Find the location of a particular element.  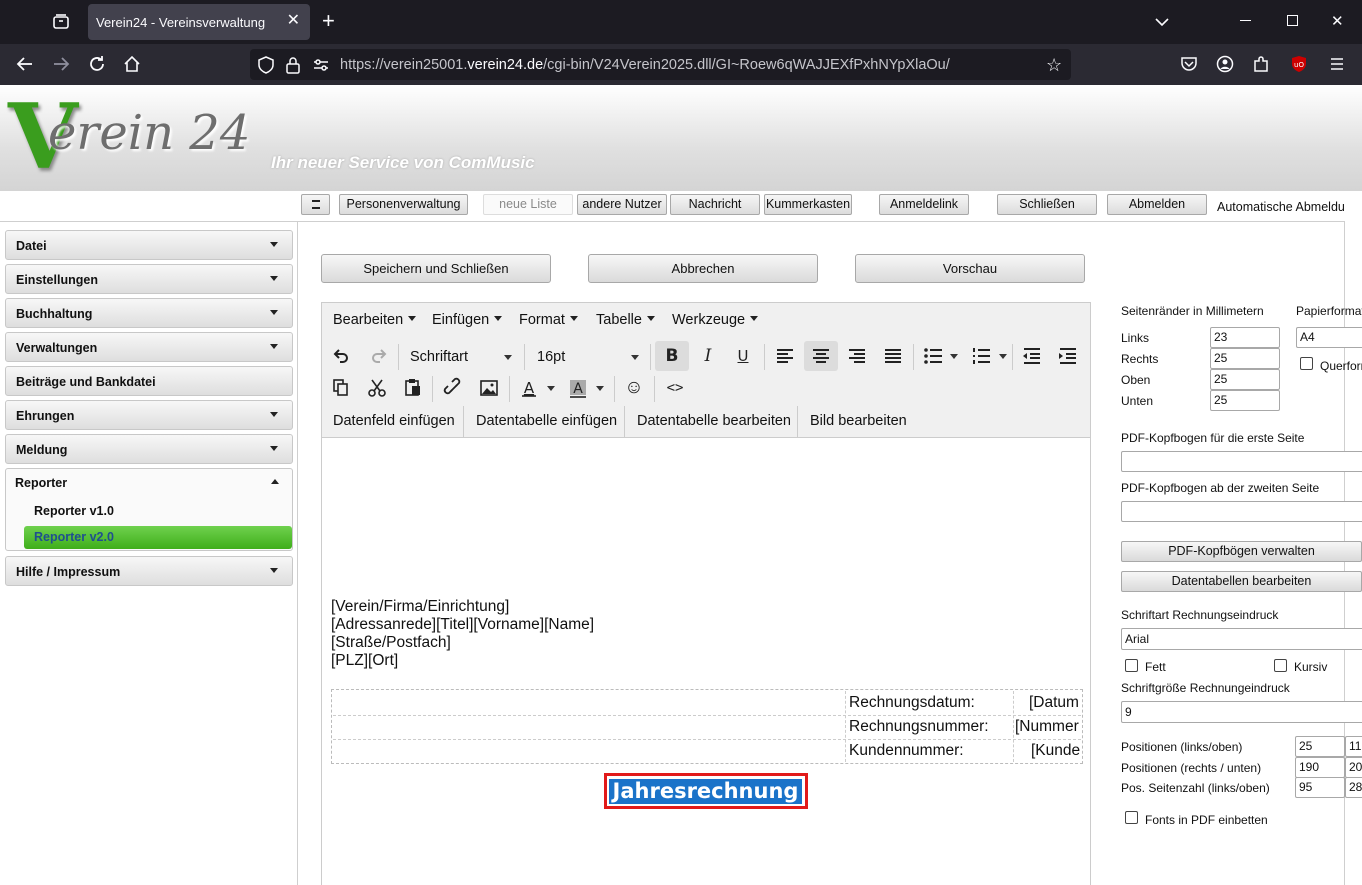

neue-liste-button: neue Liste is located at coordinates (528, 204).